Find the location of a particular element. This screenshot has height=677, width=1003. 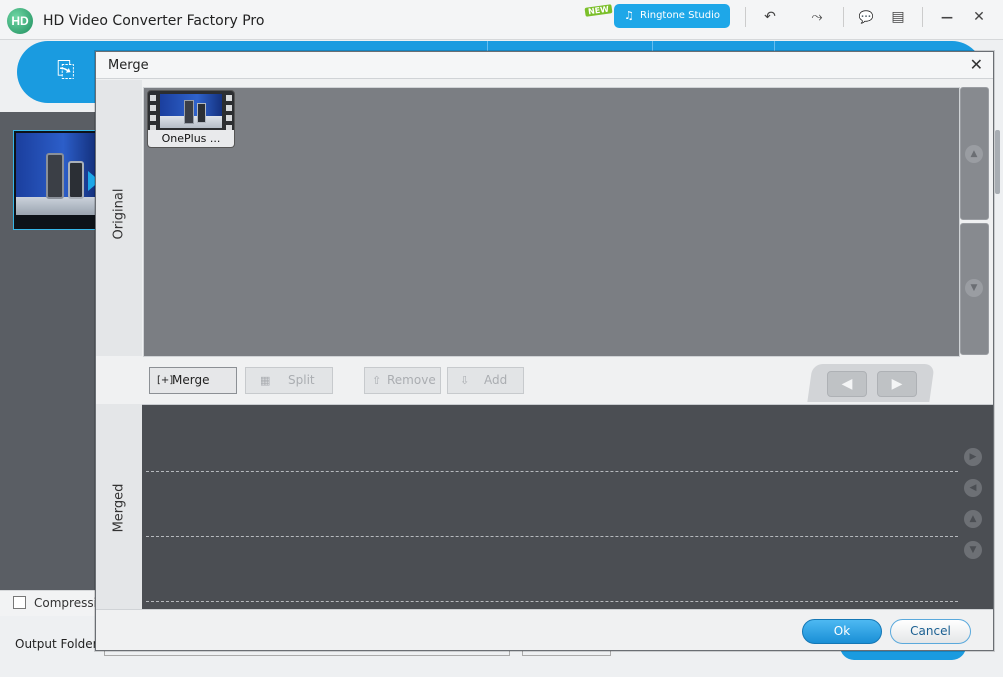

play-merged-icon: ▶ is located at coordinates (973, 457).